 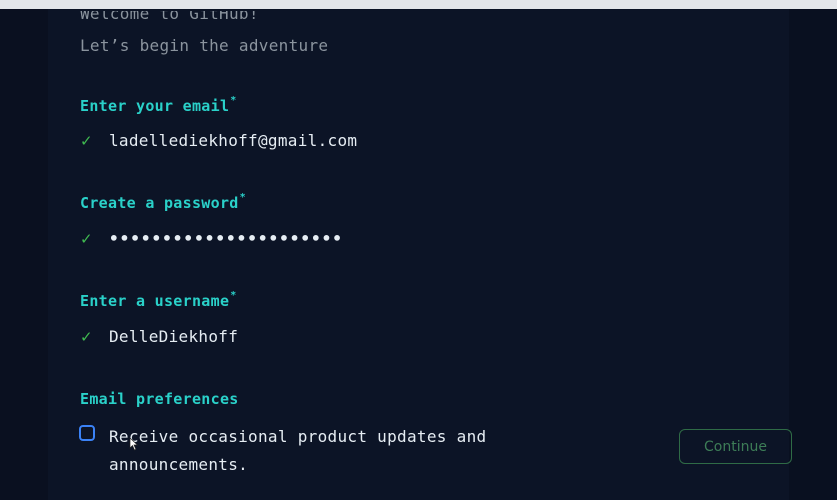 What do you see at coordinates (159, 399) in the screenshot?
I see `email-preferences-label: Email preferences` at bounding box center [159, 399].